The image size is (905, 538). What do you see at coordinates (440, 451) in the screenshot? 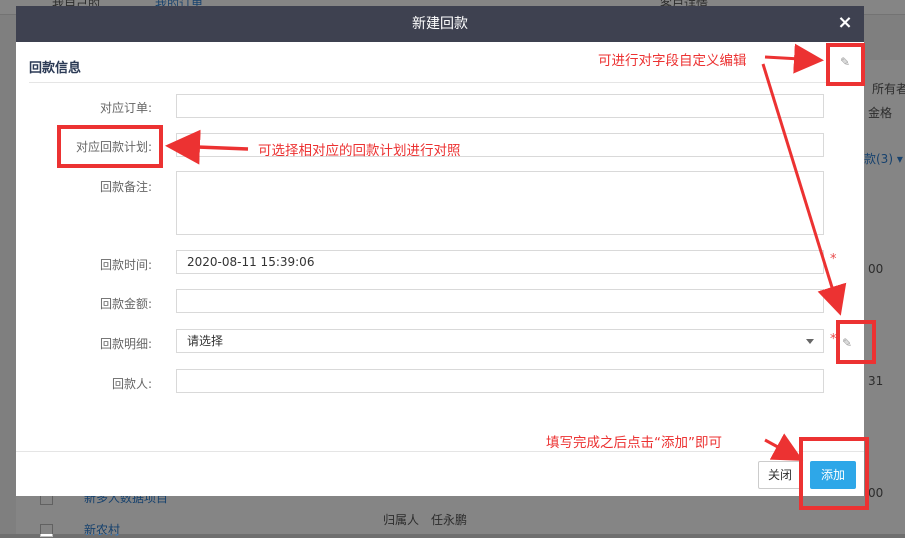
I see `footer-divider` at bounding box center [440, 451].